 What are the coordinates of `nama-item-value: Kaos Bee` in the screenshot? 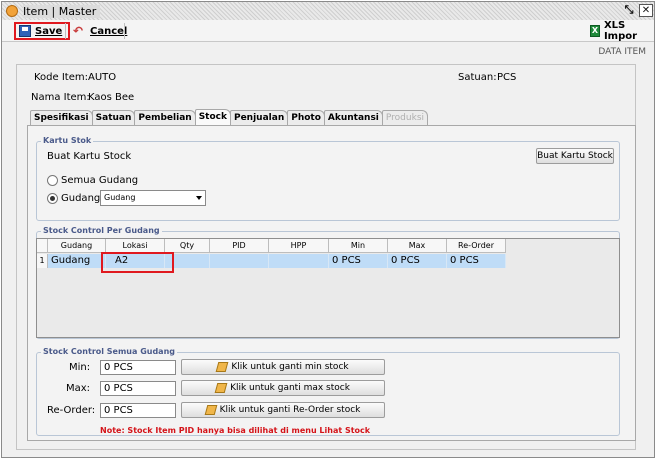 It's located at (111, 97).